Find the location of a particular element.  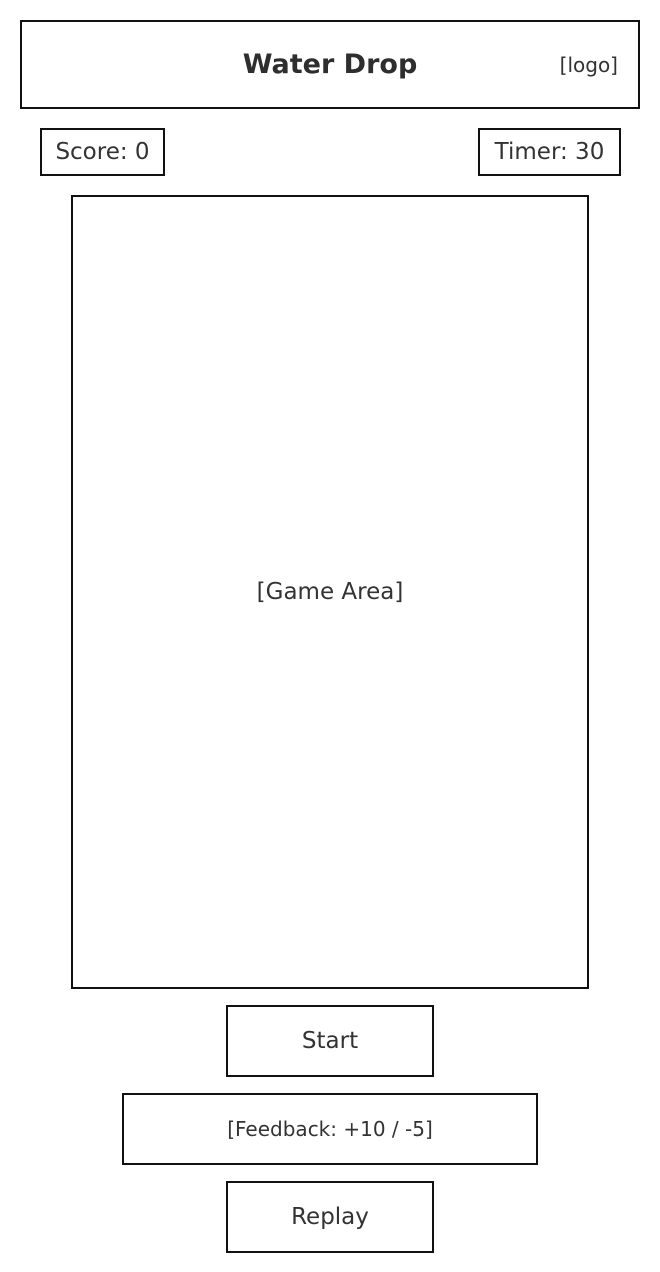

feedback-display: [Feedback: +10 / -5] is located at coordinates (330, 1129).